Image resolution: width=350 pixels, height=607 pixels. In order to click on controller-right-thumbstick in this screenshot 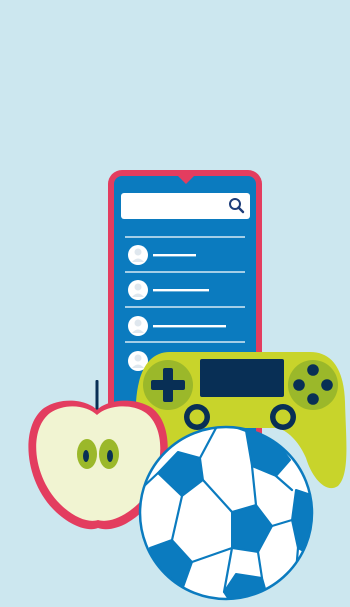, I will do `click(283, 417)`.